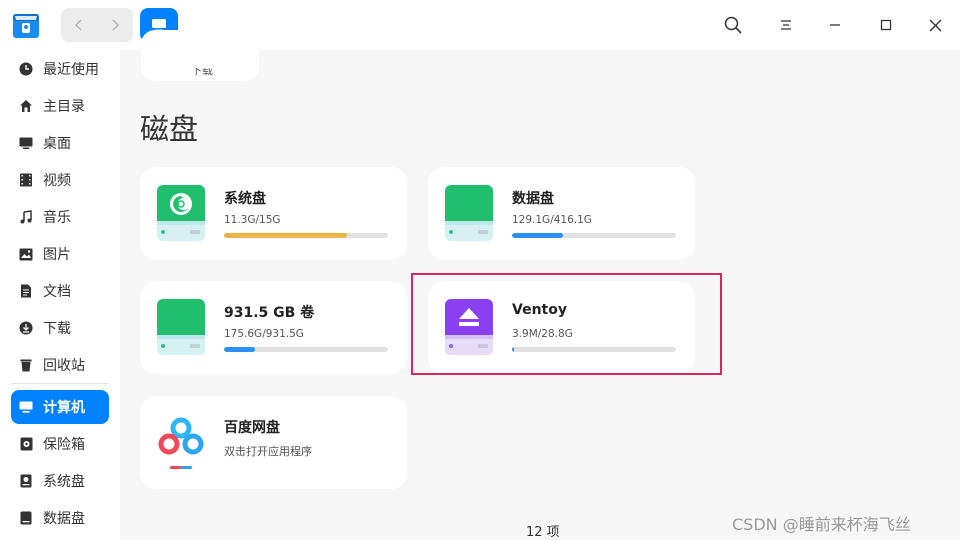 The height and width of the screenshot is (540, 960). I want to click on forward-button, so click(115, 25).